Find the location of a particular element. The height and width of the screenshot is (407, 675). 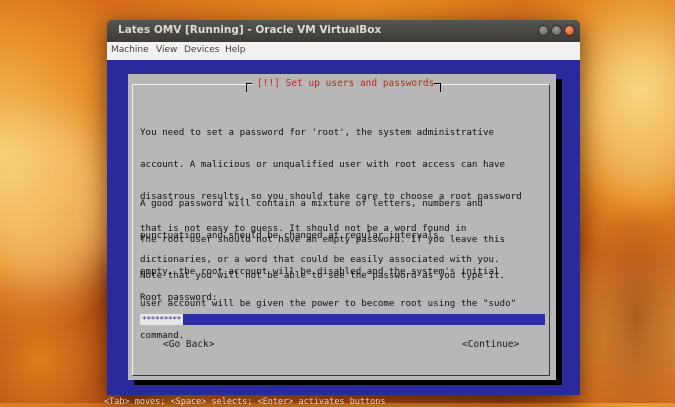

password-masked-value: ********* is located at coordinates (161, 319).